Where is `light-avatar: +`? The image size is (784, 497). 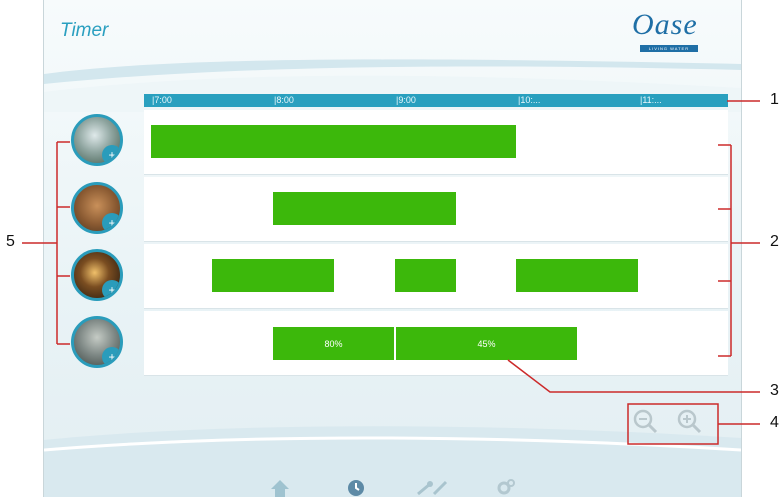 light-avatar: + is located at coordinates (97, 275).